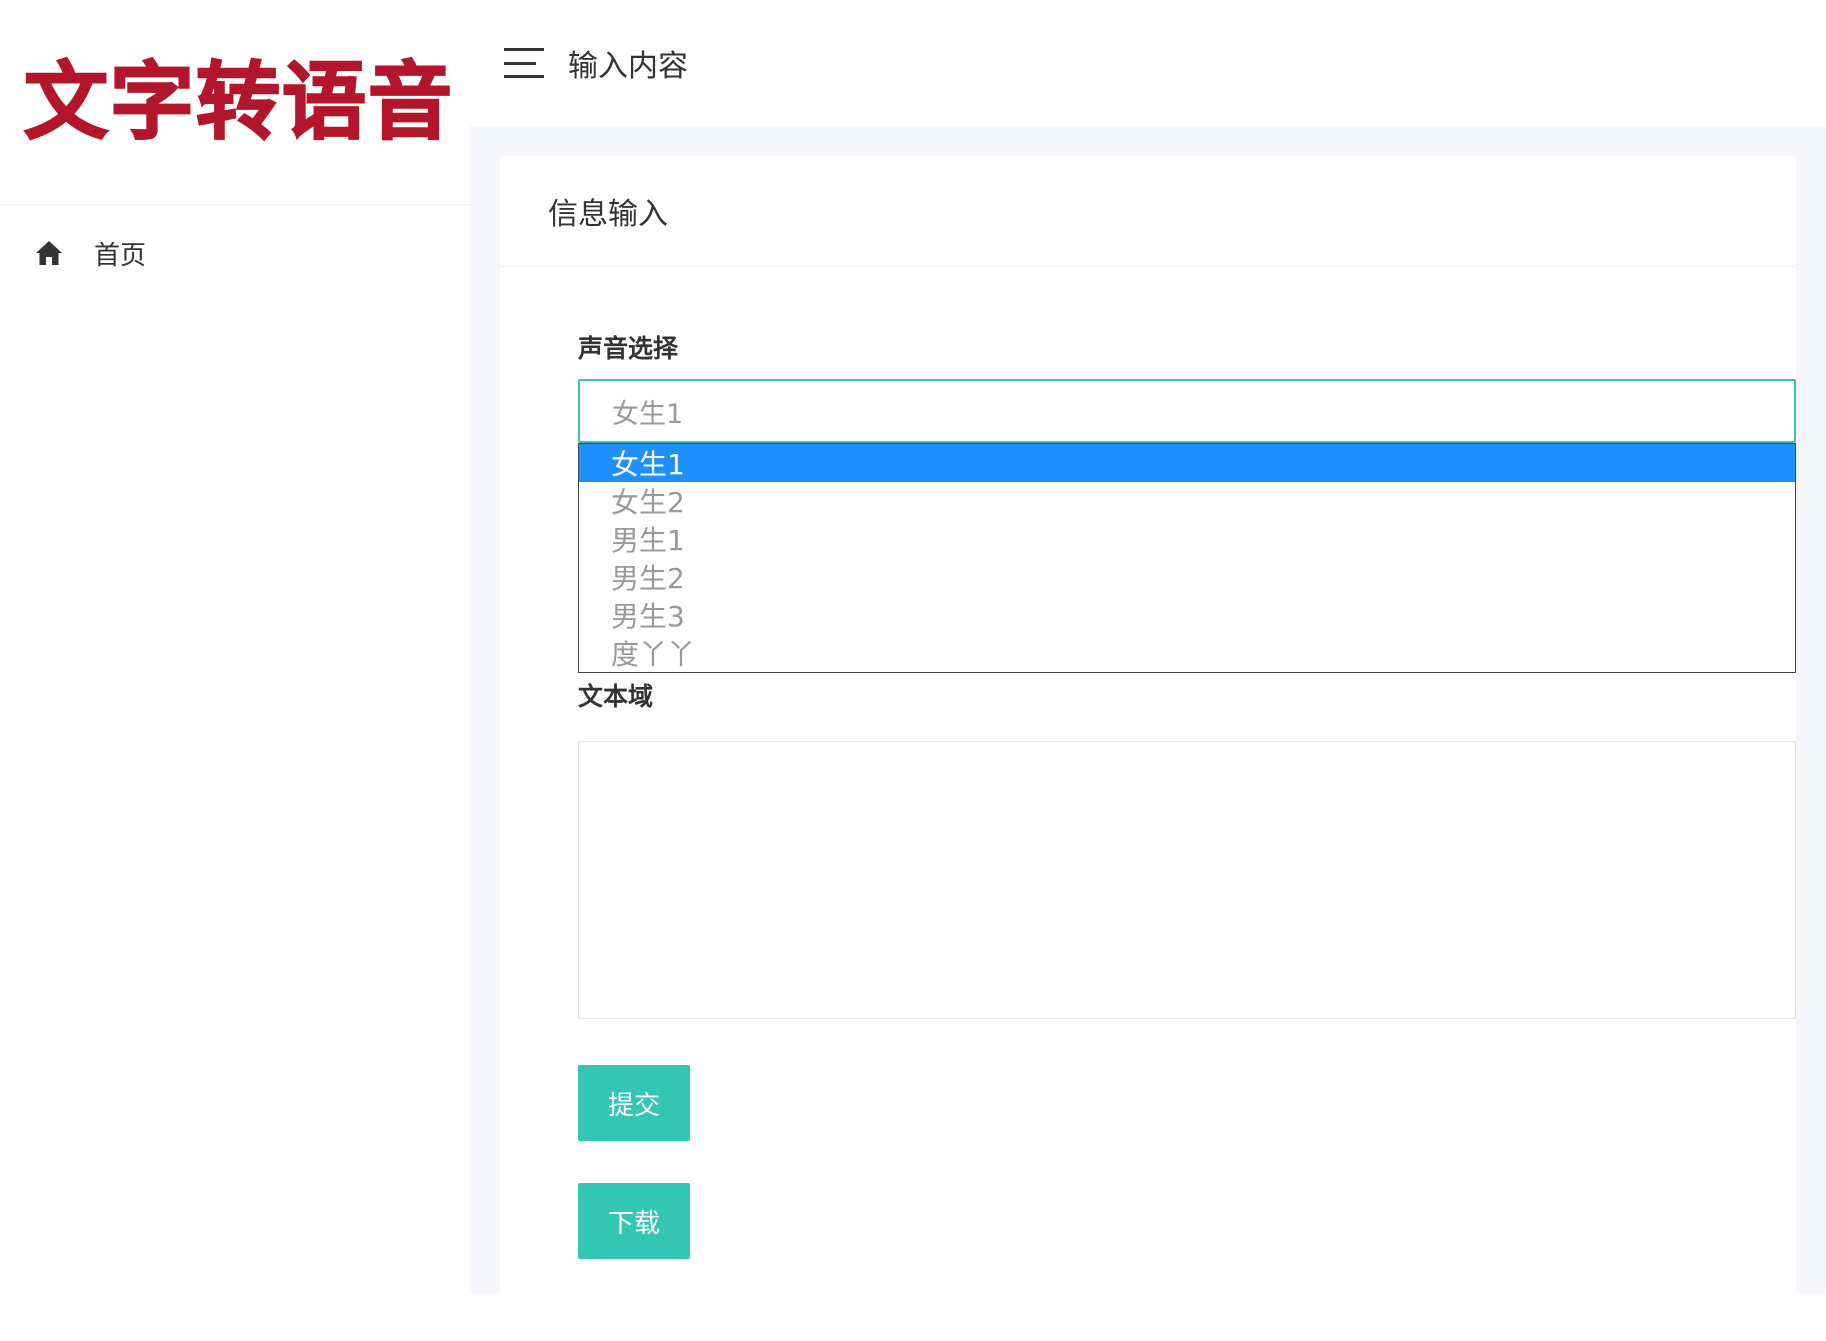 This screenshot has height=1341, width=1826. Describe the element at coordinates (1187, 615) in the screenshot. I see `voice-option: 男生3` at that location.